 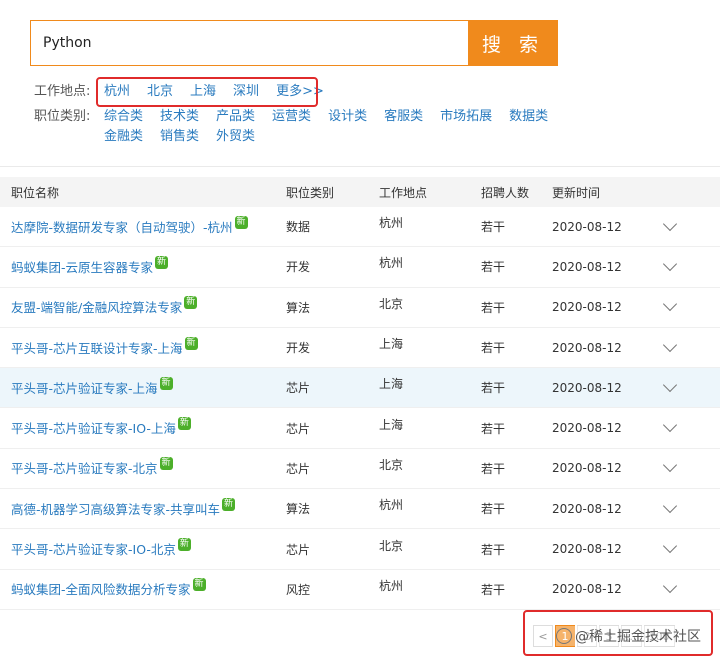 I want to click on table-row: 平头哥-芯片验证专家-北京新芯片 北京 若干 2020-08-12, so click(x=360, y=469).